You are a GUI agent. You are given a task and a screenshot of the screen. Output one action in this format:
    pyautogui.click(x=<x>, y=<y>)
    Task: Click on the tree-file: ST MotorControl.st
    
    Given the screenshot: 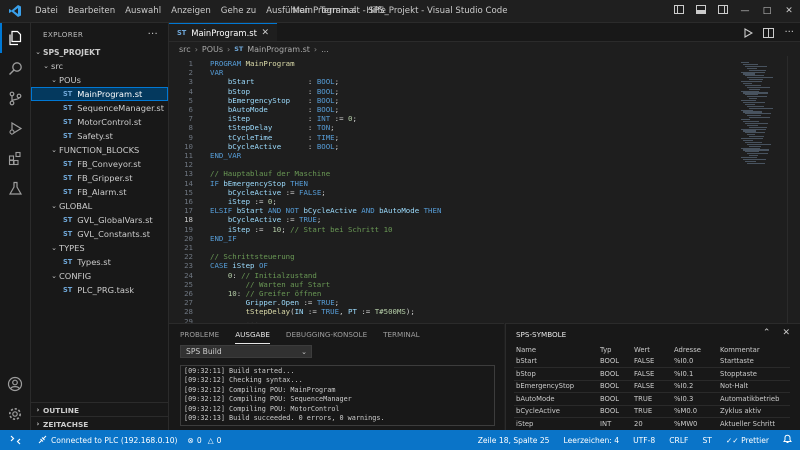 What is the action you would take?
    pyautogui.click(x=99, y=122)
    